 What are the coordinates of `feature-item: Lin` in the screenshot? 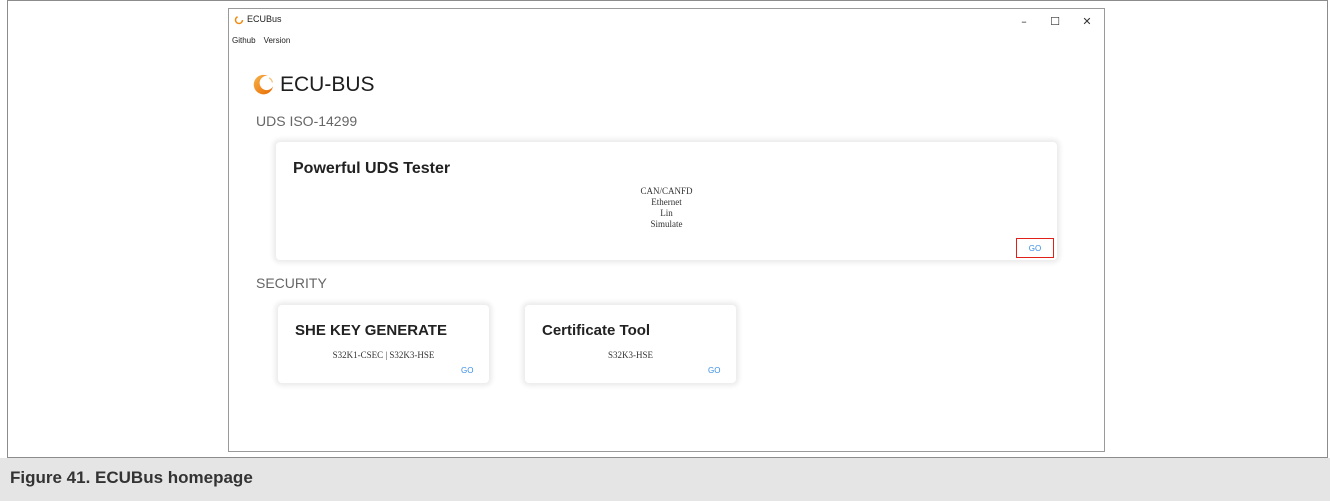 It's located at (666, 213).